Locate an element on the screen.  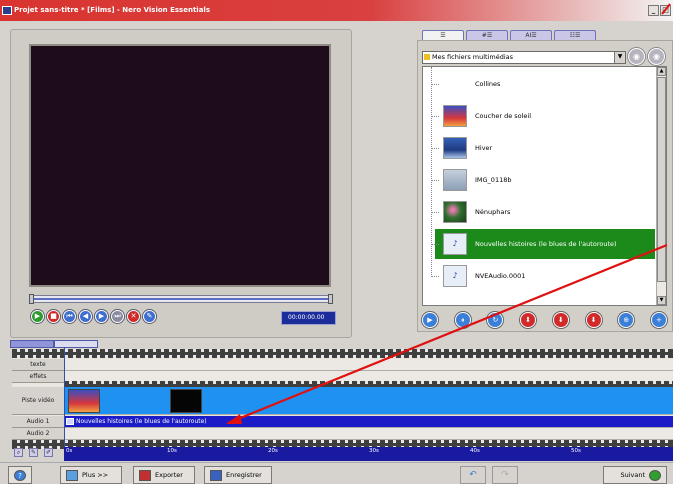
refresh-button: ↻ is located at coordinates (495, 320).